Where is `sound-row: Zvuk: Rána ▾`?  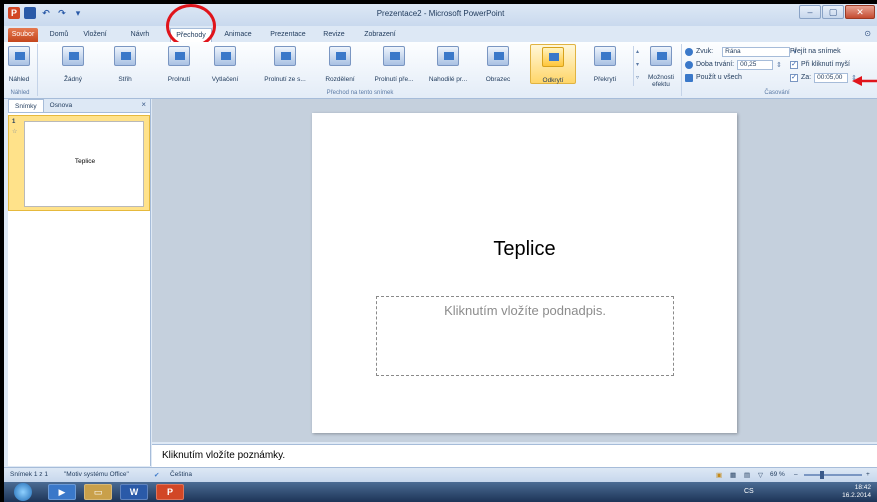 sound-row: Zvuk: Rána ▾ is located at coordinates (741, 51).